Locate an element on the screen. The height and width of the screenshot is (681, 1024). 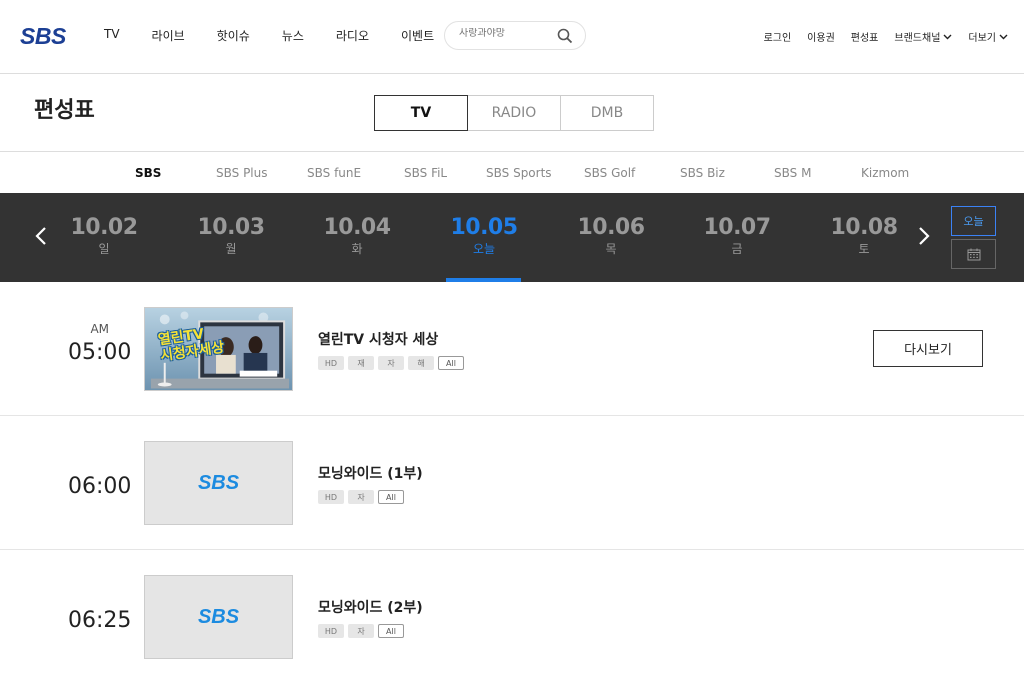
date-number: 10.02 is located at coordinates (104, 227).